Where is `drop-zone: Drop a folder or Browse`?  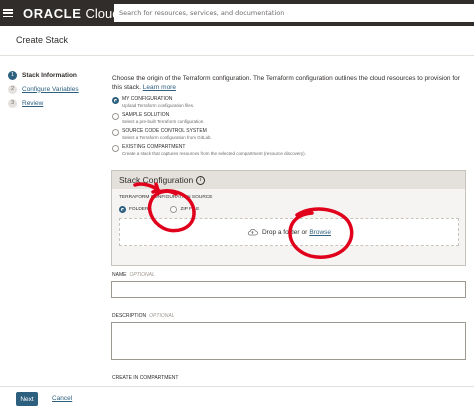
drop-zone: Drop a folder or Browse is located at coordinates (289, 232).